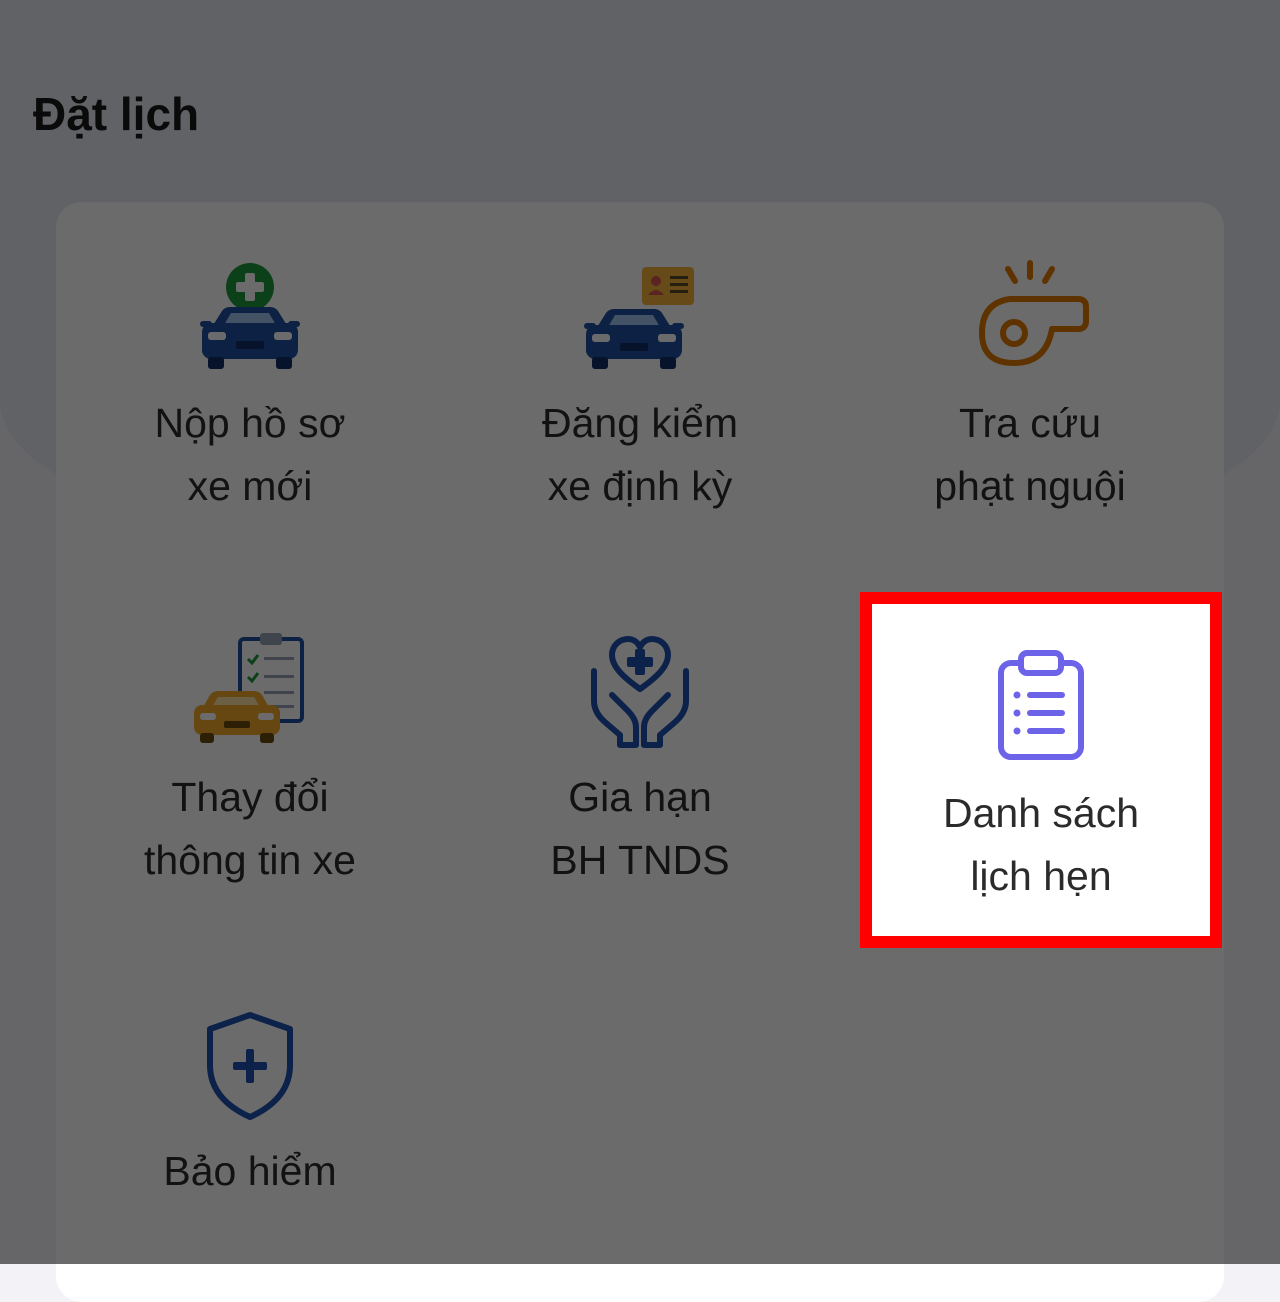  Describe the element at coordinates (1041, 707) in the screenshot. I see `clipboard-list-icon` at that location.